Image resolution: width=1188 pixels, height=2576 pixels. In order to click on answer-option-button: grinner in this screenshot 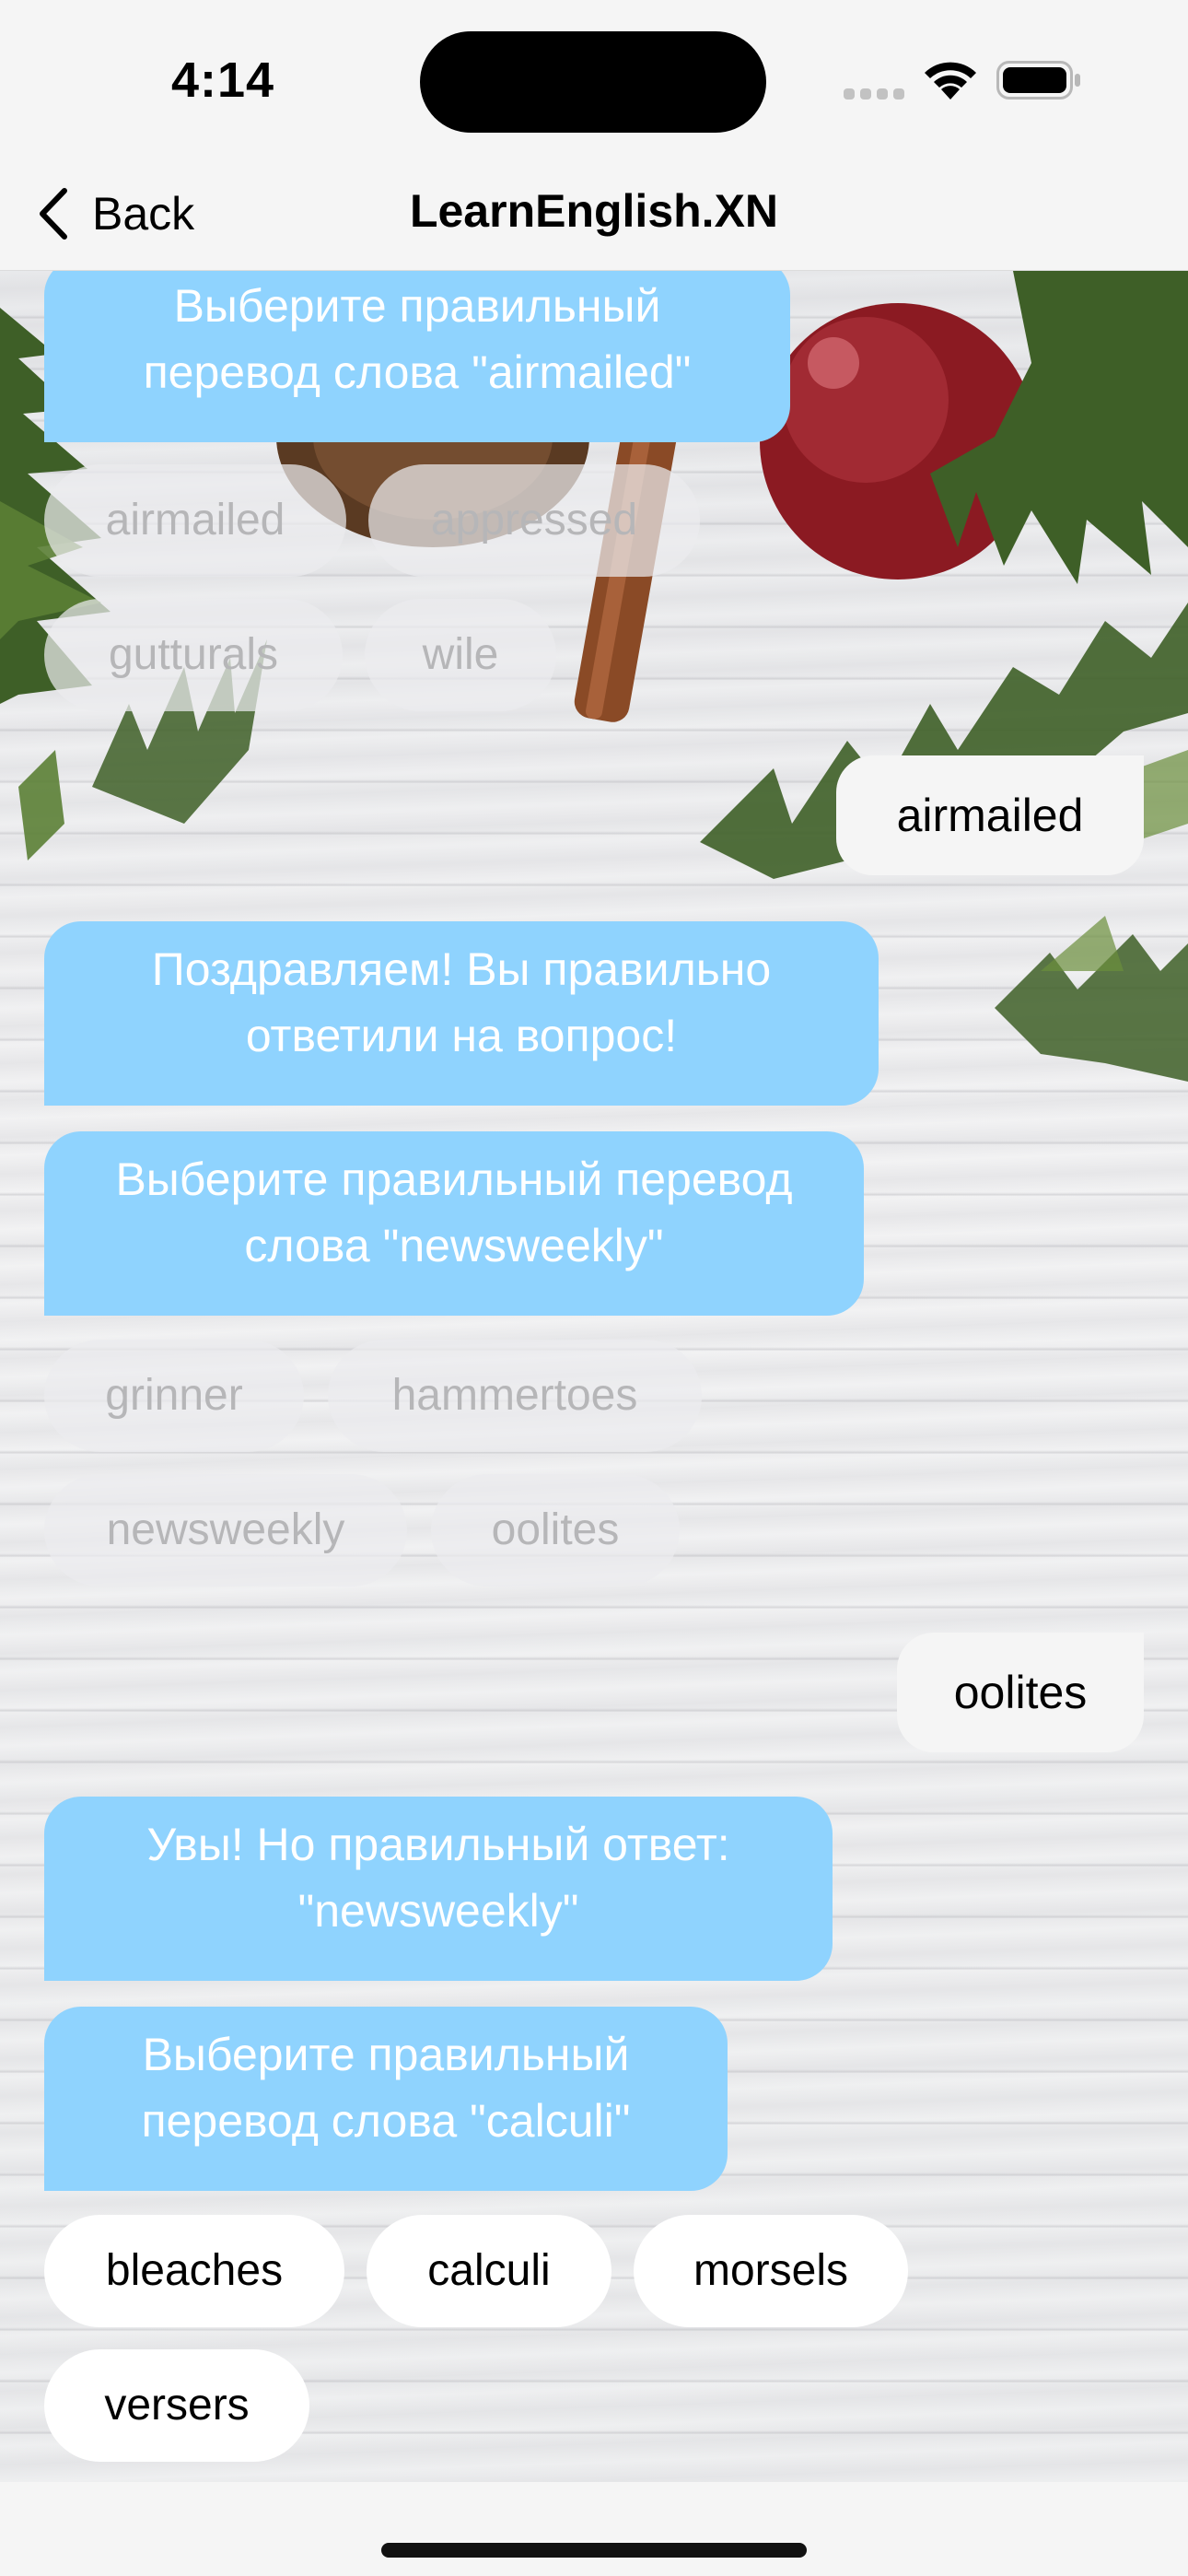, I will do `click(174, 1396)`.